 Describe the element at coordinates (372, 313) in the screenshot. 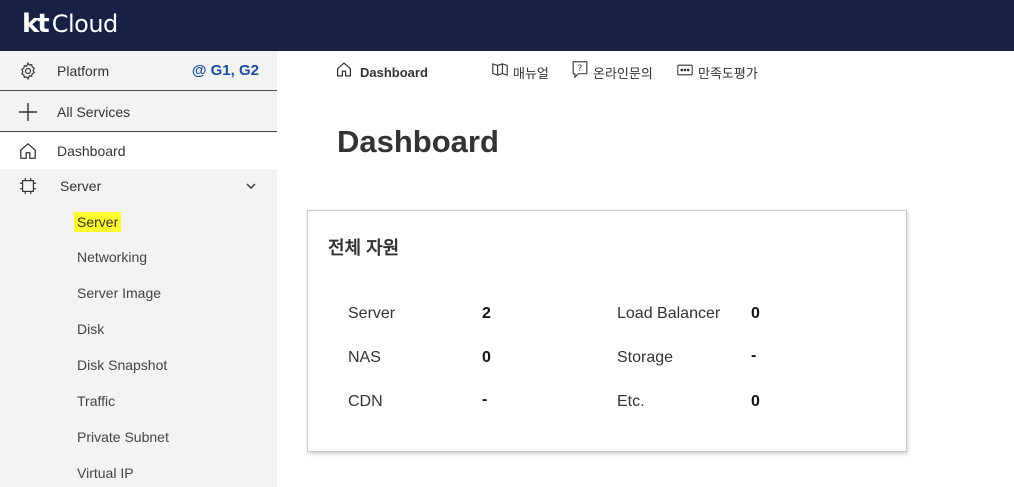

I see `stat-label-server: Server` at that location.